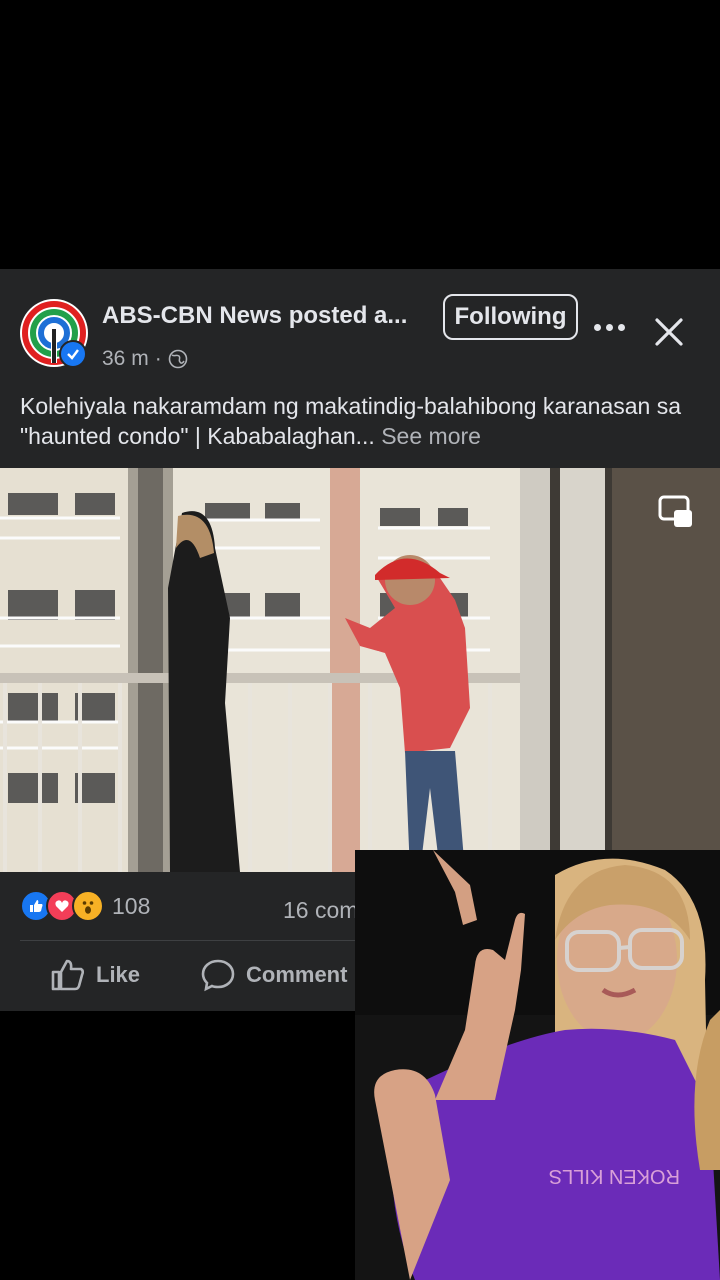  What do you see at coordinates (131, 905) in the screenshot?
I see `reaction-count: 108` at bounding box center [131, 905].